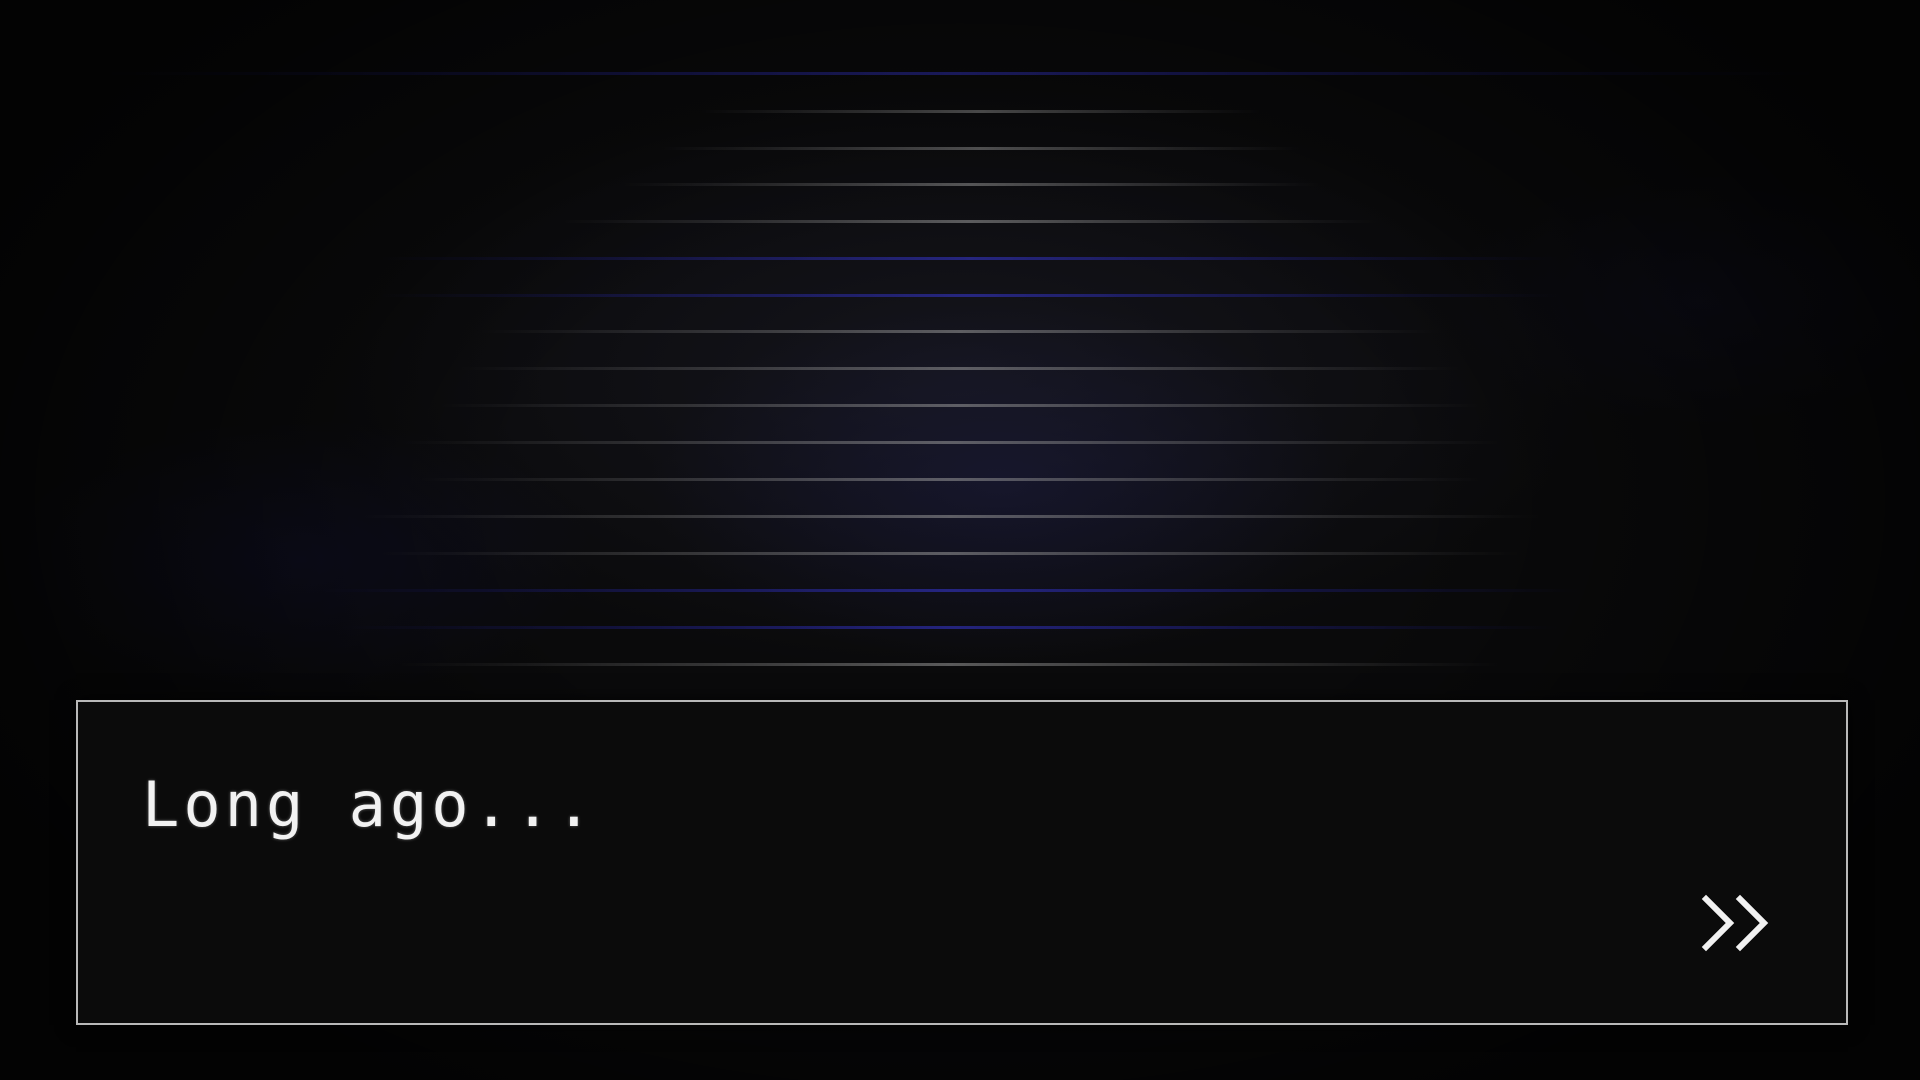  What do you see at coordinates (1735, 923) in the screenshot?
I see `double-chevron-right-icon` at bounding box center [1735, 923].